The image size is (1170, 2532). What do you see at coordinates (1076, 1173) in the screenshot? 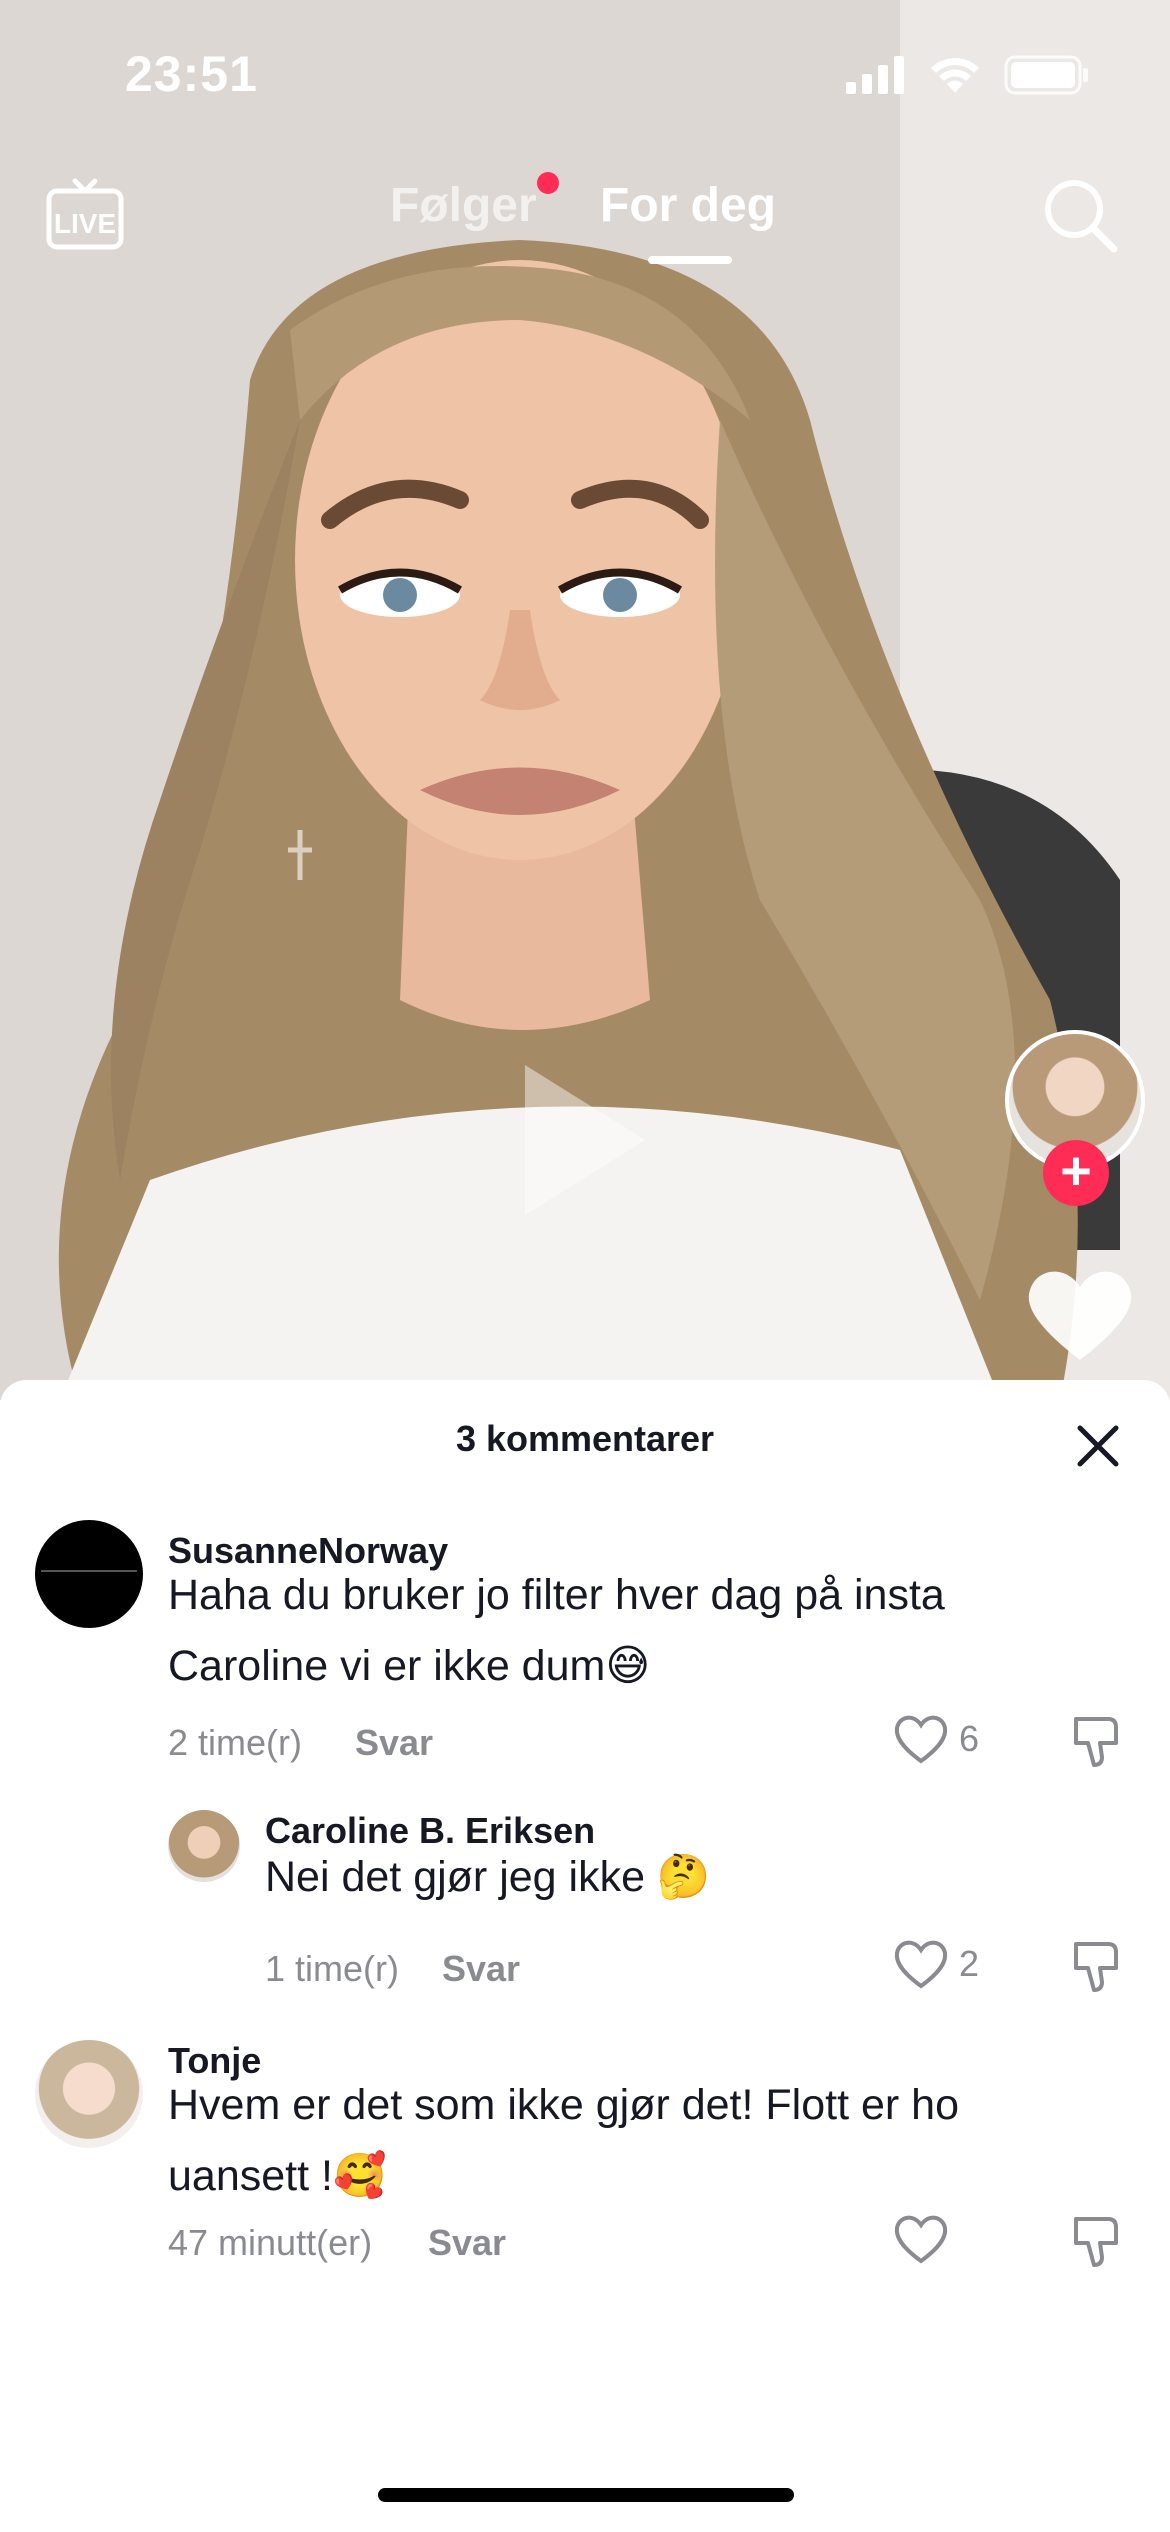
I see `follow-plus-button: +` at bounding box center [1076, 1173].